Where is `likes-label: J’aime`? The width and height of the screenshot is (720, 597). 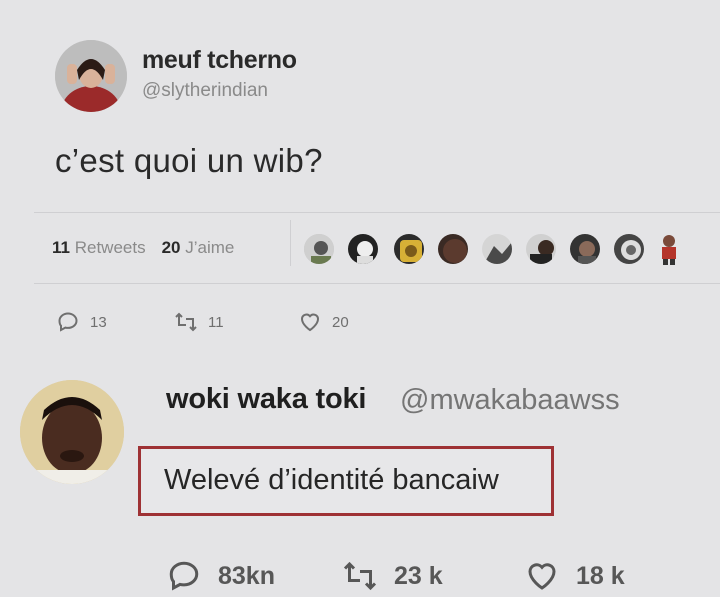
likes-label: J’aime is located at coordinates (210, 247).